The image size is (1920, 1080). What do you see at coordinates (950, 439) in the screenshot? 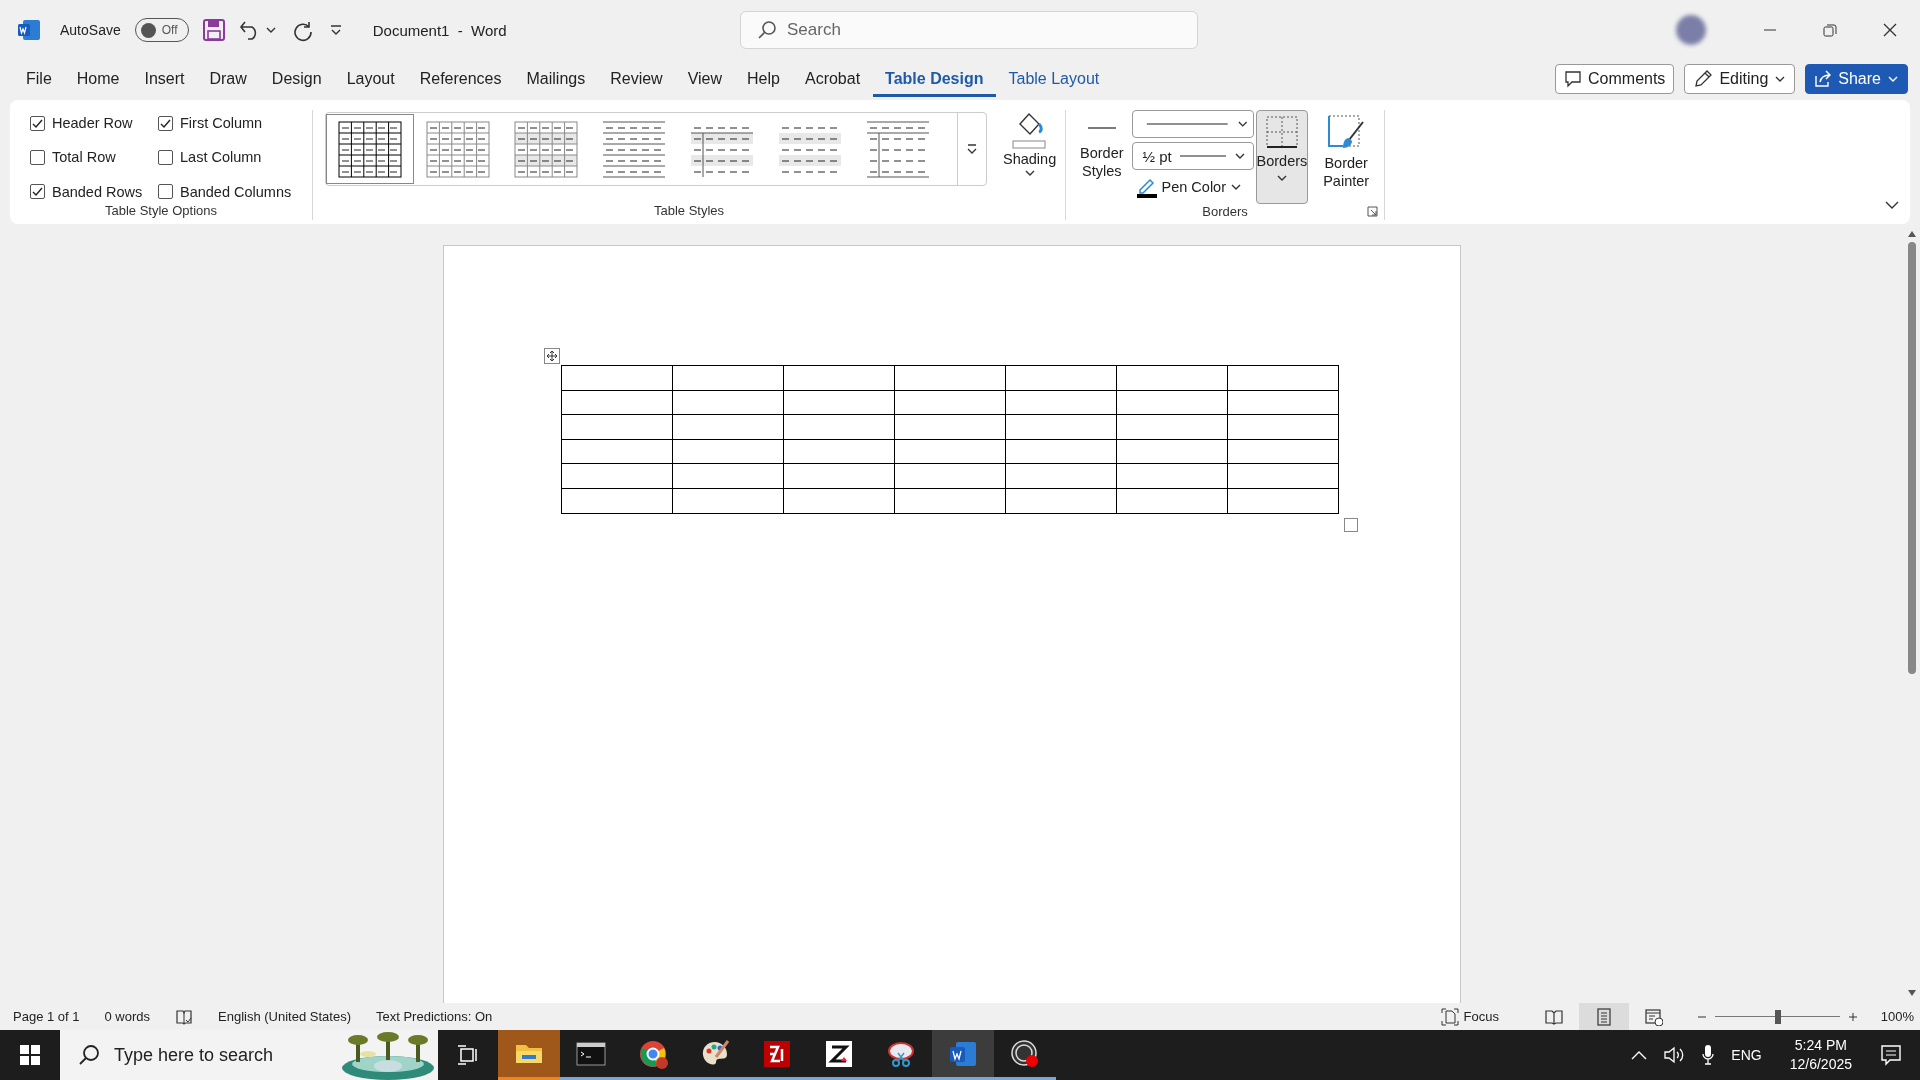
I see `document-table` at bounding box center [950, 439].